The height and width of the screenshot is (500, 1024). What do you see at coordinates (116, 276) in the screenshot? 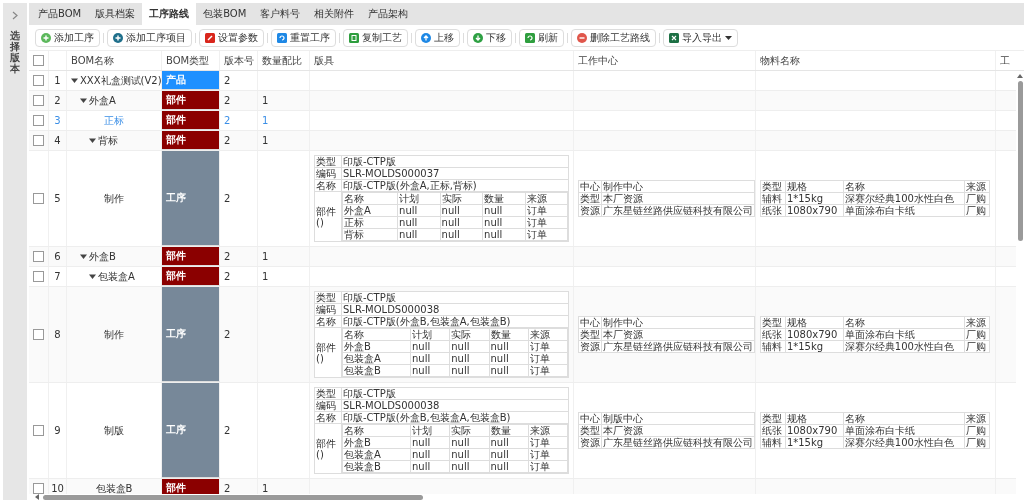
I see `tree-item: 包装盒A` at bounding box center [116, 276].